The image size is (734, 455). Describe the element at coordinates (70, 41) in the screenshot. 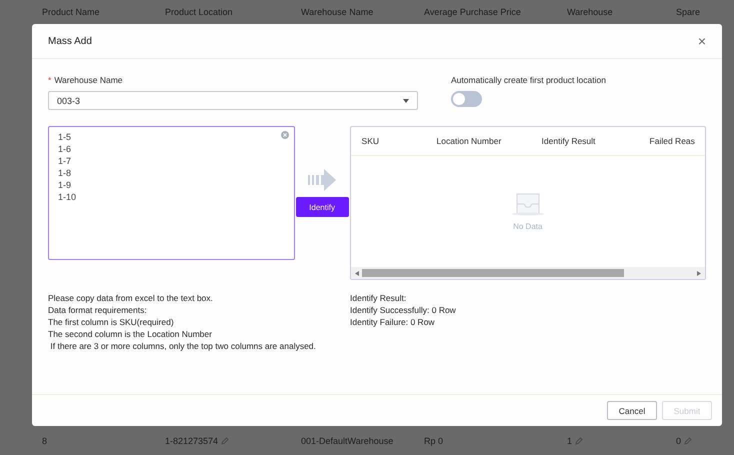

I see `dialog-title: Mass Add` at that location.